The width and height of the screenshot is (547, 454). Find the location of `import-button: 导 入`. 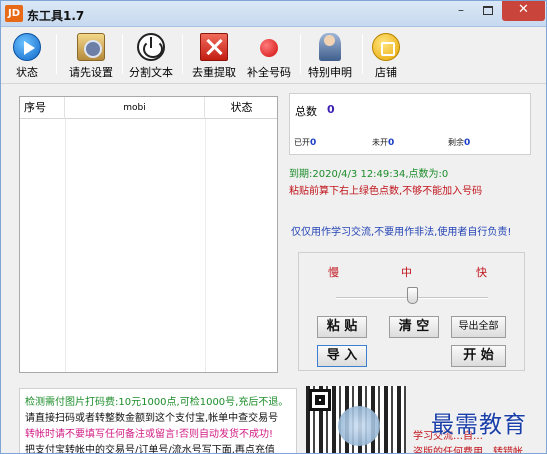

import-button: 导 入 is located at coordinates (342, 356).